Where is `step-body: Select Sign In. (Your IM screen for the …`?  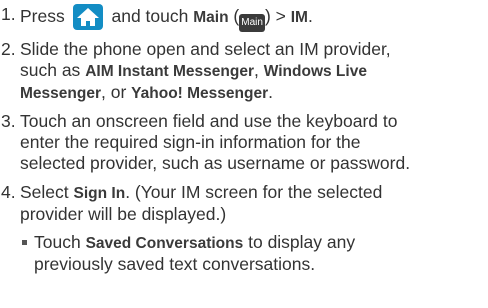 step-body: Select Sign In. (Your IM screen for the … is located at coordinates (201, 203).